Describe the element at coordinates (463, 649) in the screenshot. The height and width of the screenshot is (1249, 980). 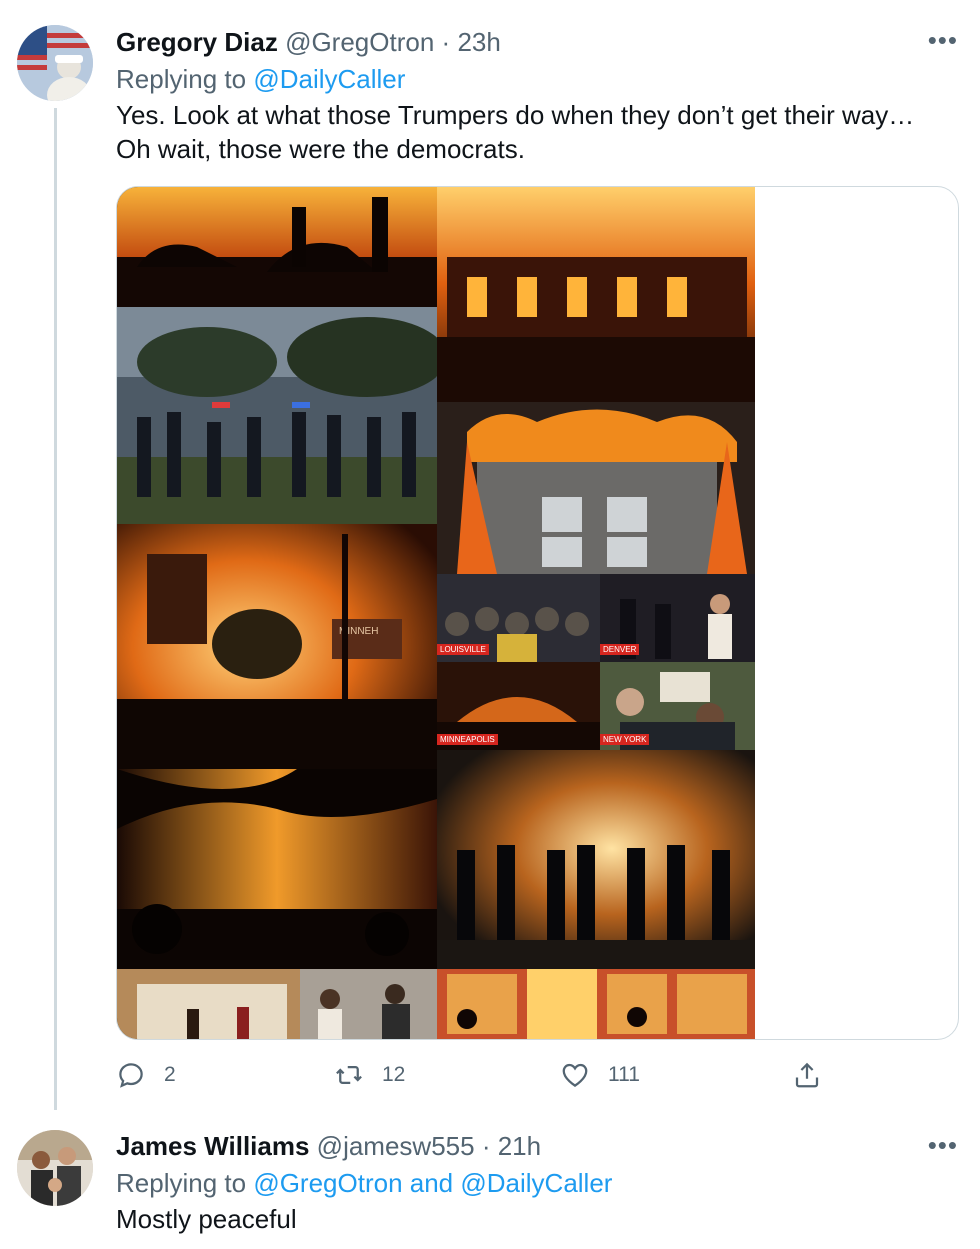
I see `city-label: LOUISVILLE` at that location.